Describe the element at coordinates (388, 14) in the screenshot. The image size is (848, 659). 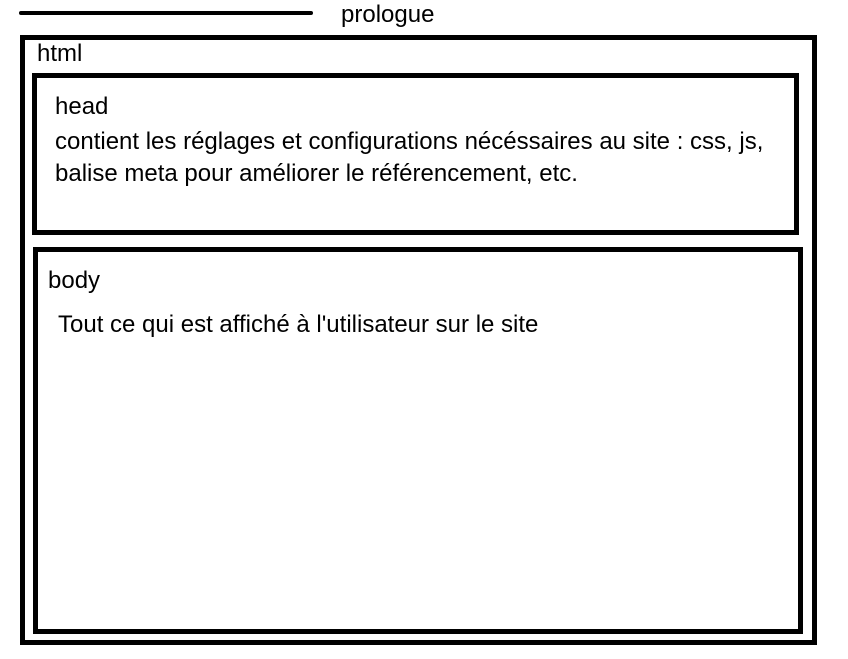
I see `prologue-label: prologue` at that location.